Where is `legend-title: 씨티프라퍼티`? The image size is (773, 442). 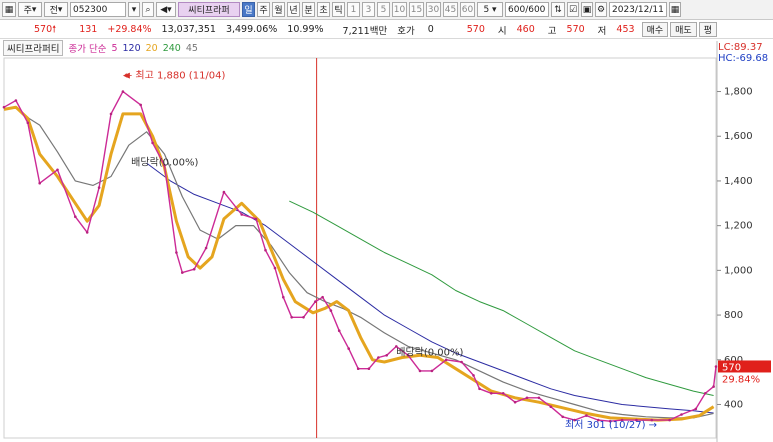
legend-title: 씨티프라퍼티 is located at coordinates (33, 48).